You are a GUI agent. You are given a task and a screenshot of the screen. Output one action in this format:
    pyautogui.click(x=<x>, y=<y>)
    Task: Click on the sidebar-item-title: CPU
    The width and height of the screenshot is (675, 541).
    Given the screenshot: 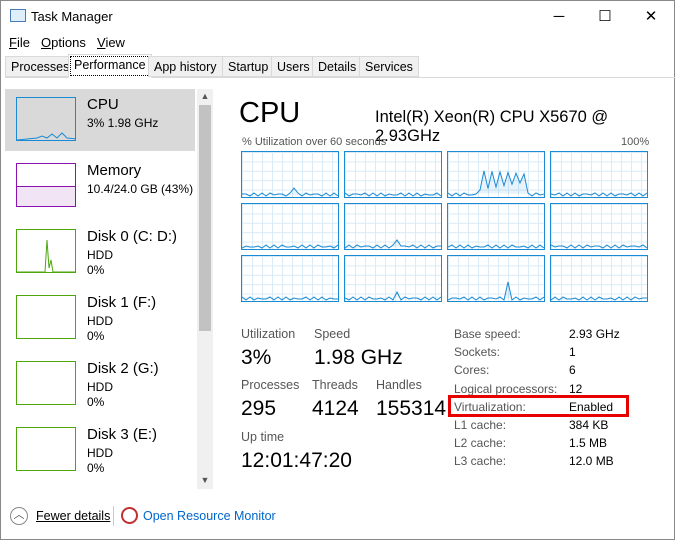 What is the action you would take?
    pyautogui.click(x=103, y=104)
    